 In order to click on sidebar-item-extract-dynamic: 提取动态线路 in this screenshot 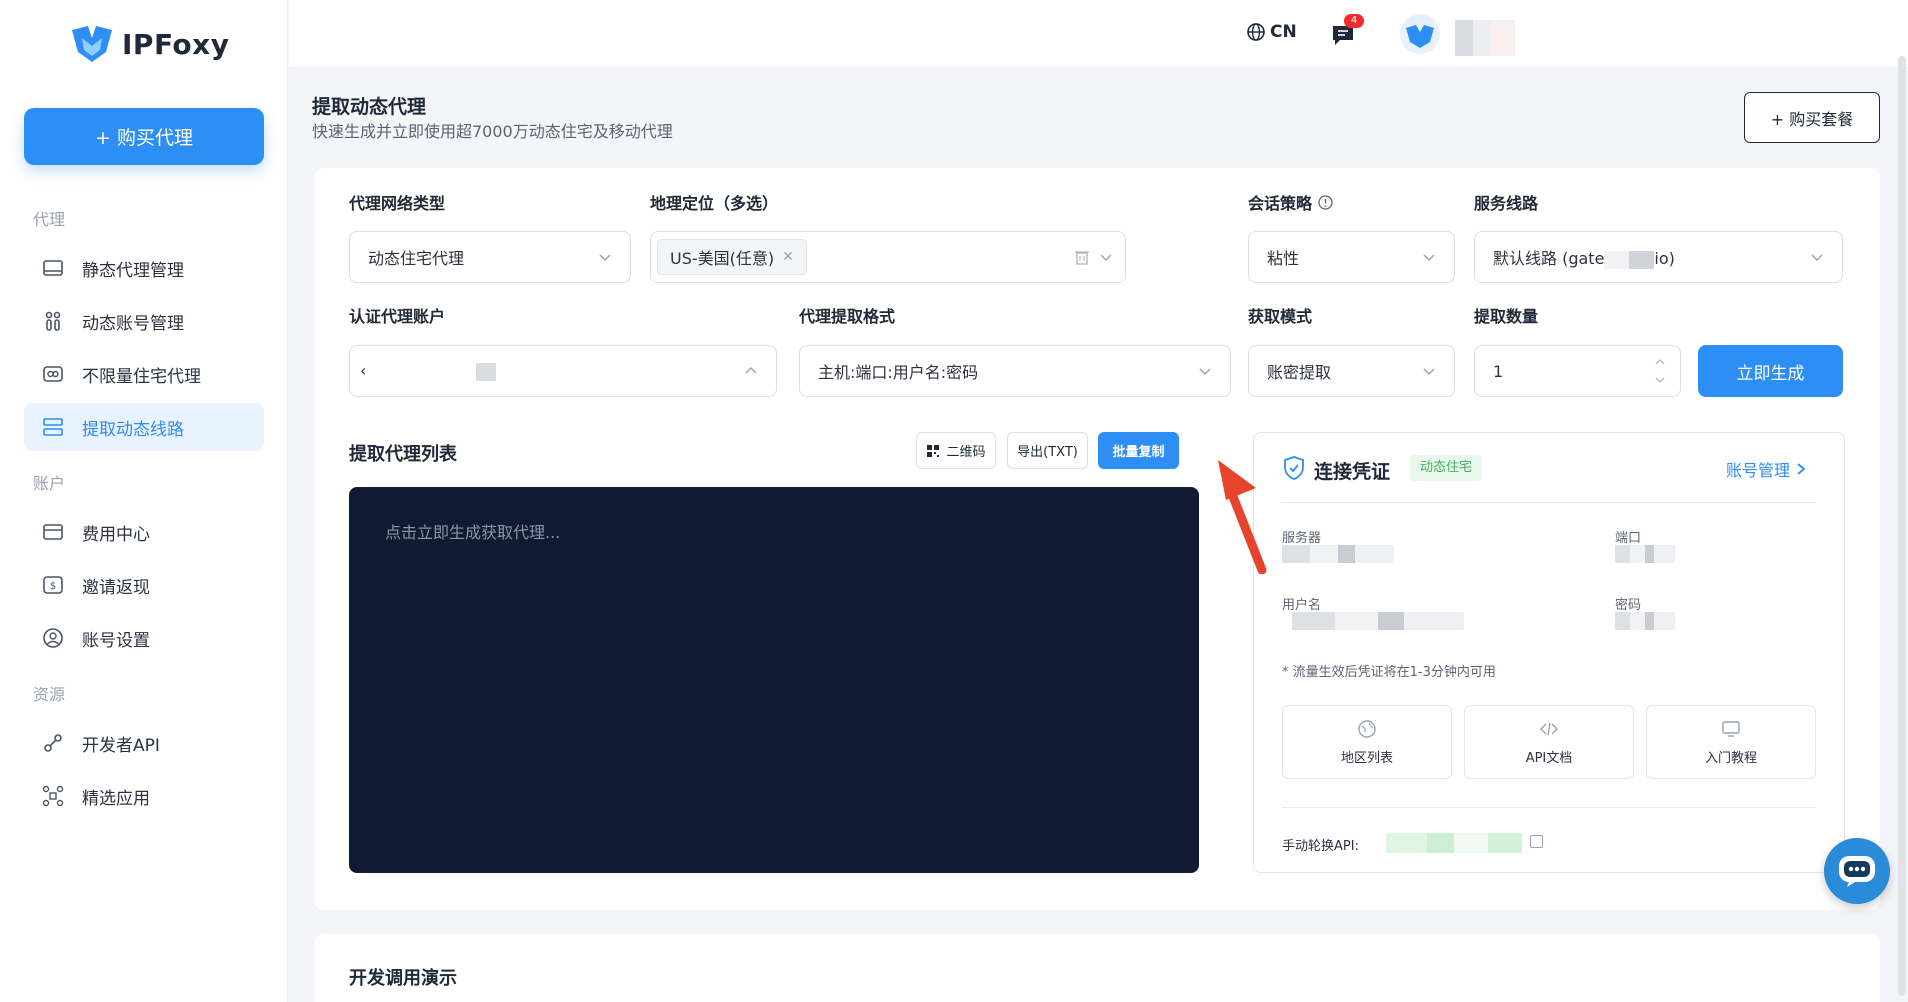, I will do `click(144, 427)`.